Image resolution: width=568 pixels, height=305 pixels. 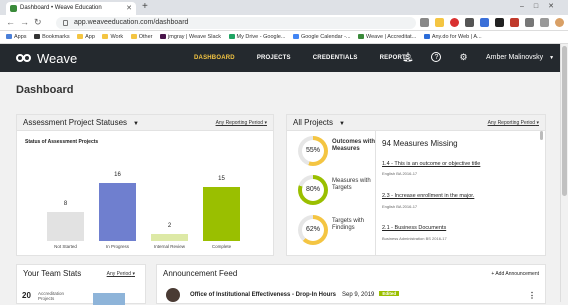 What do you see at coordinates (338, 195) in the screenshot?
I see `measures-with-targets-stat: 80% Measures with Targets` at bounding box center [338, 195].